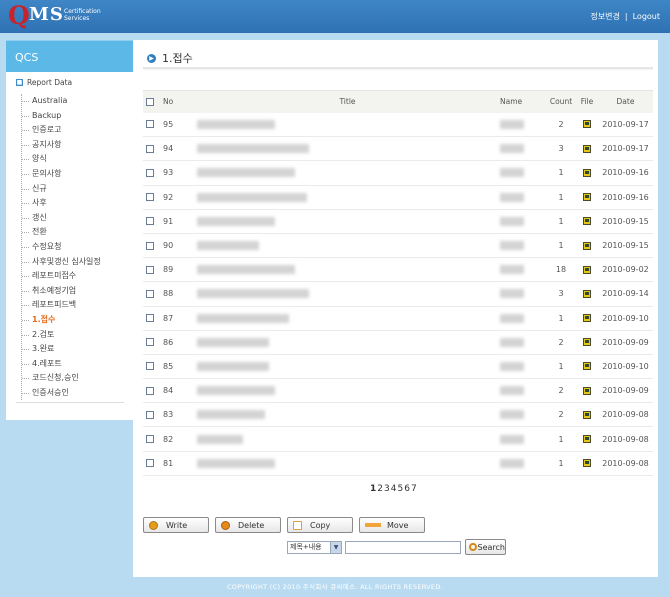  I want to click on table-row: 88 3 2010-09-14, so click(398, 294).